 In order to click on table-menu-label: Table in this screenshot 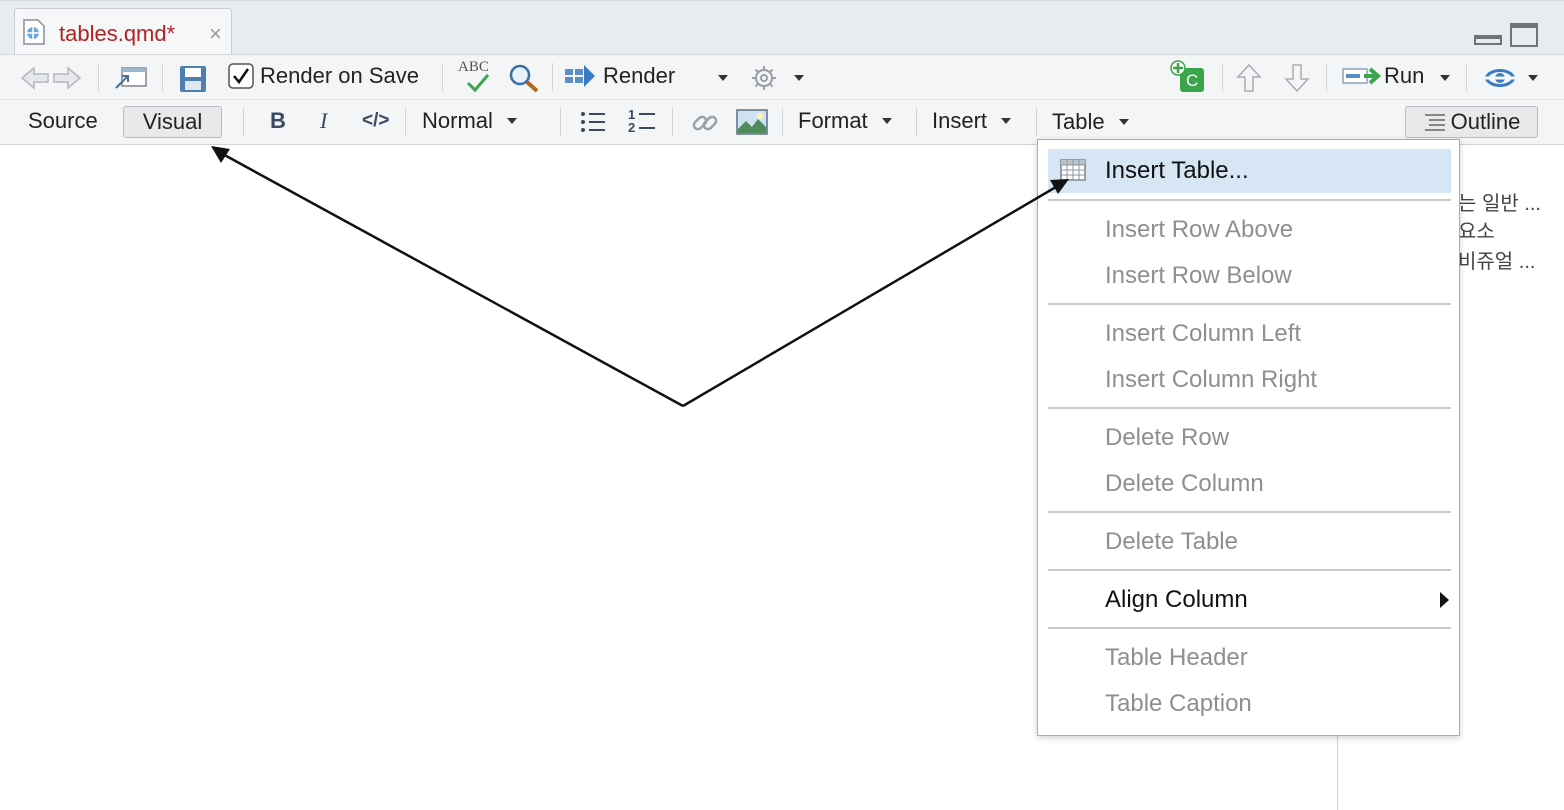, I will do `click(1078, 121)`.